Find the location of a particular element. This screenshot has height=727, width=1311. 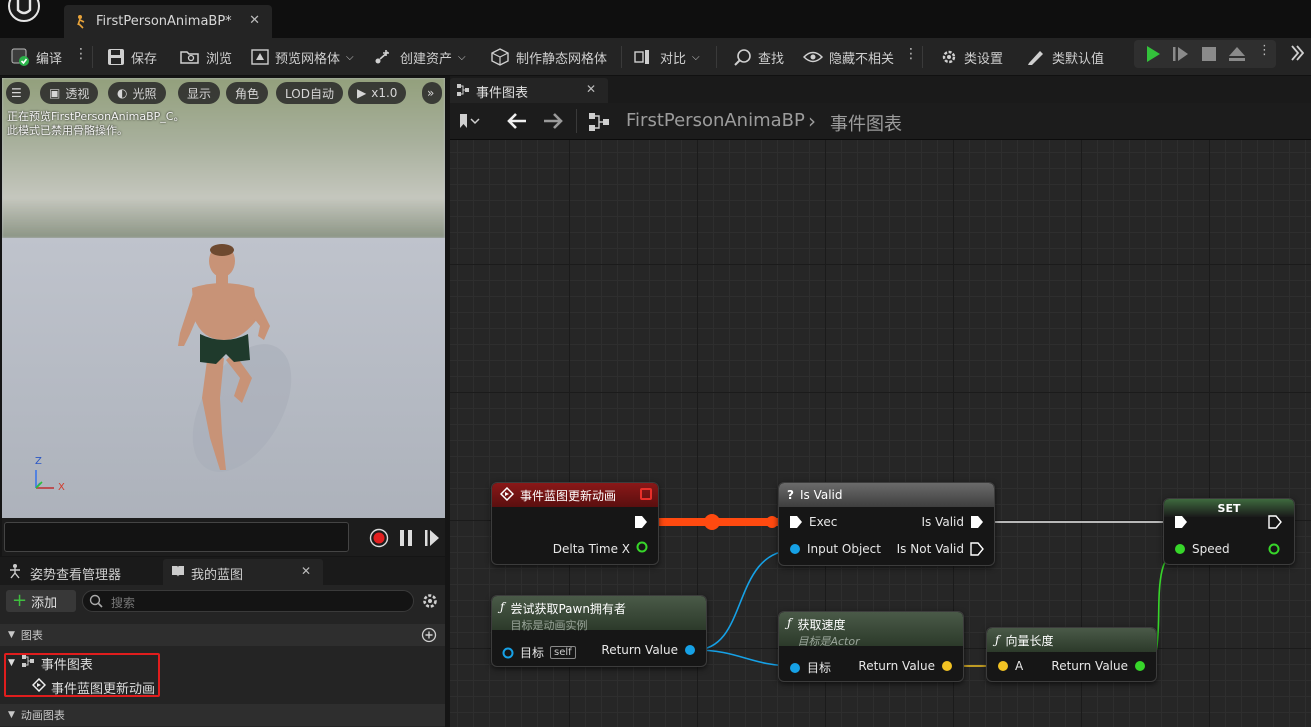

chevron-down-icon: ⌵ is located at coordinates (696, 57).